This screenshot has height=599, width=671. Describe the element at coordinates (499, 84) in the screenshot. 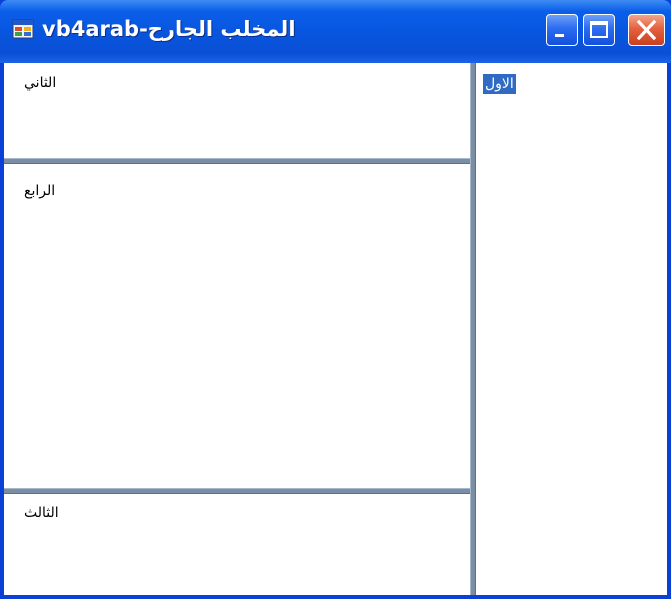

I see `label-first: الاول` at that location.